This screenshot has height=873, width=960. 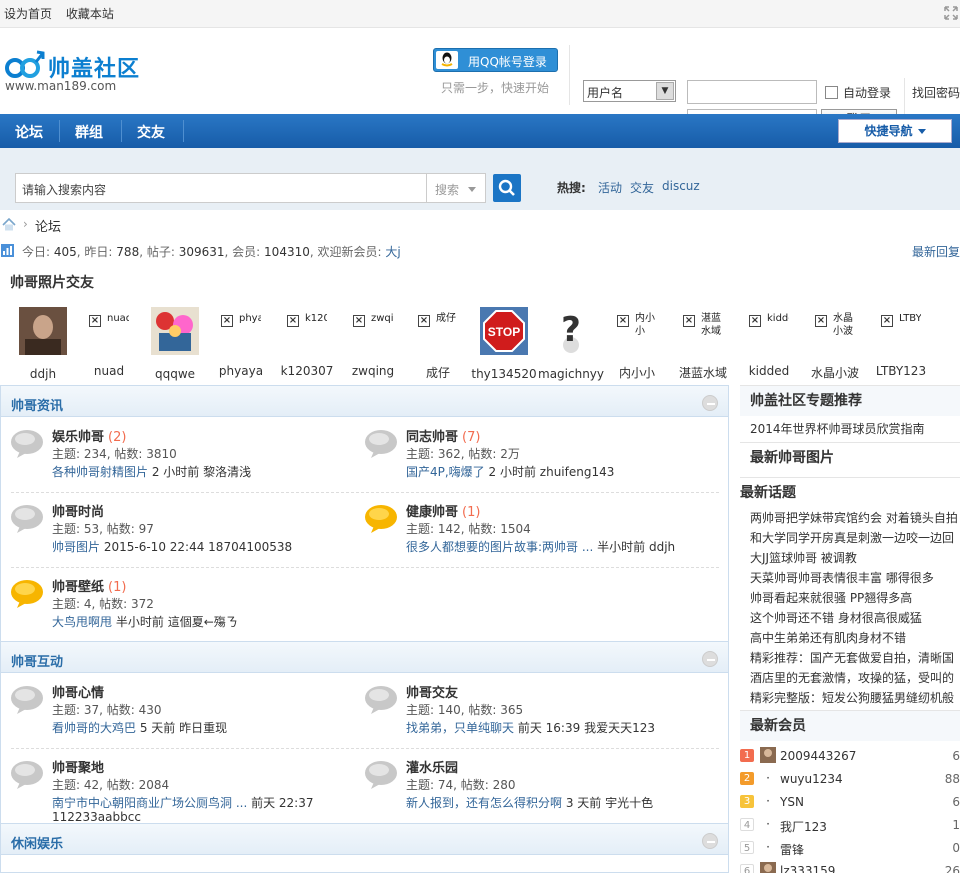 I want to click on nav-item-groups: 群组, so click(x=89, y=132).